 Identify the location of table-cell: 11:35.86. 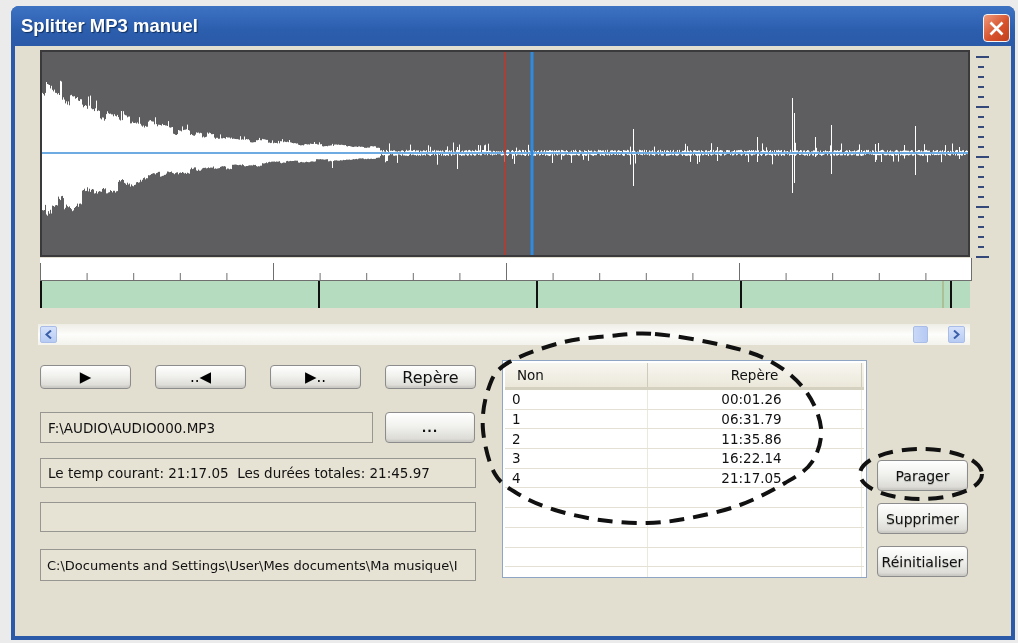
(755, 439).